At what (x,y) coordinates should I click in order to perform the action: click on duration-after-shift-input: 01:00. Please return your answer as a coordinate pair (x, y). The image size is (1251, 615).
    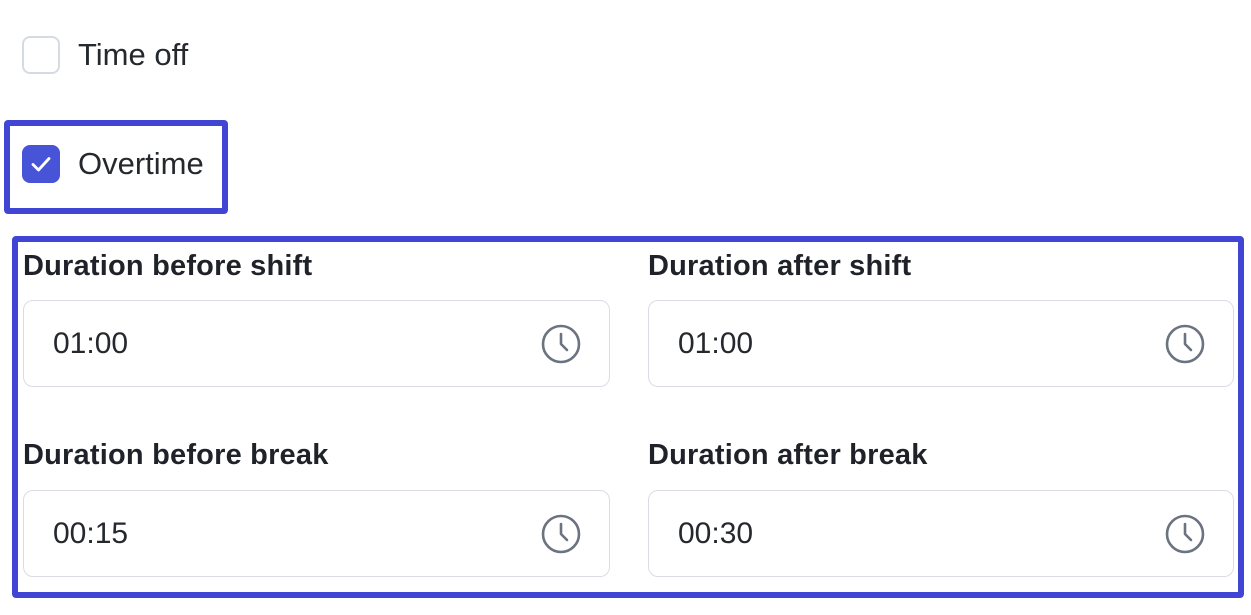
    Looking at the image, I should click on (941, 343).